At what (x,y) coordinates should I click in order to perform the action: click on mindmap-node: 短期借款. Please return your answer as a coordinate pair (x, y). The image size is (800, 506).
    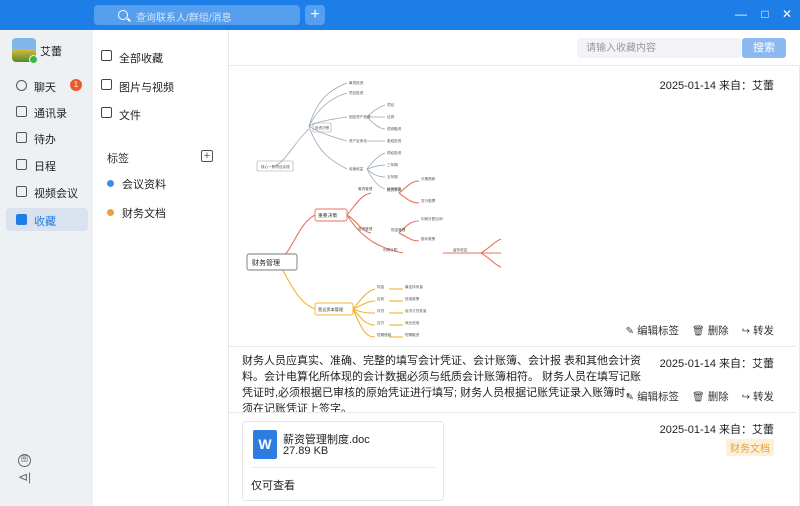
    Looking at the image, I should click on (384, 334).